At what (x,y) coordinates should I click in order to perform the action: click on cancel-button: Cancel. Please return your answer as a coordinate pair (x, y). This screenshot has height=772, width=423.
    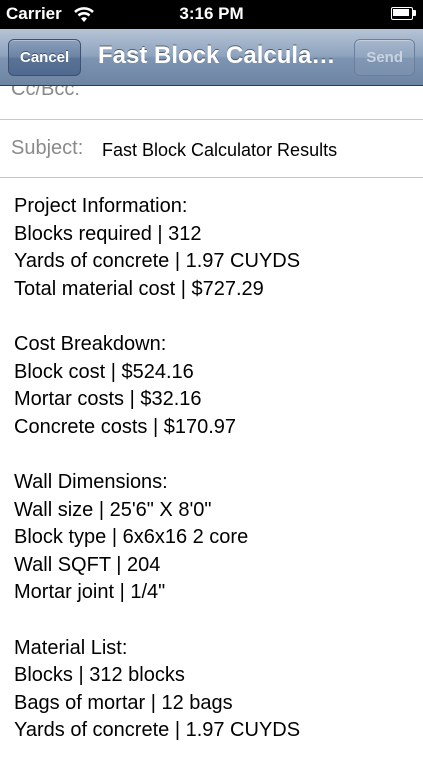
    Looking at the image, I should click on (45, 57).